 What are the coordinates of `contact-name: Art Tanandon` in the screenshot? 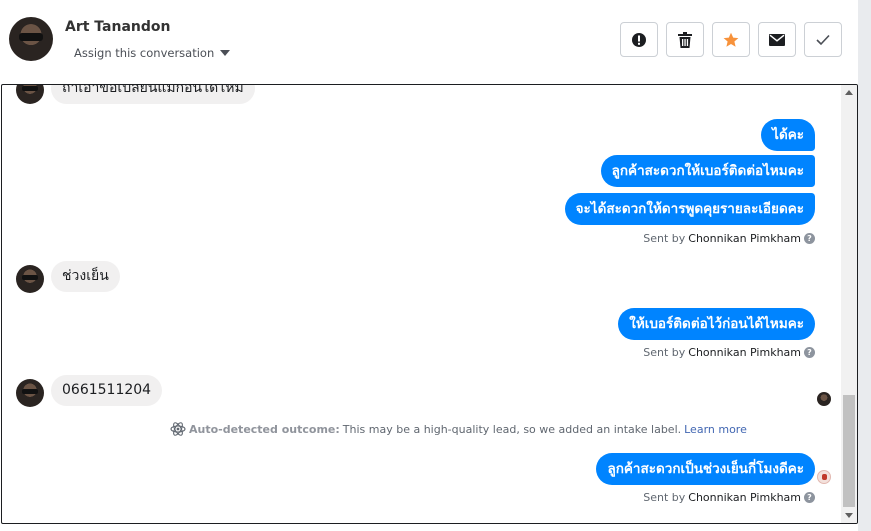 It's located at (118, 27).